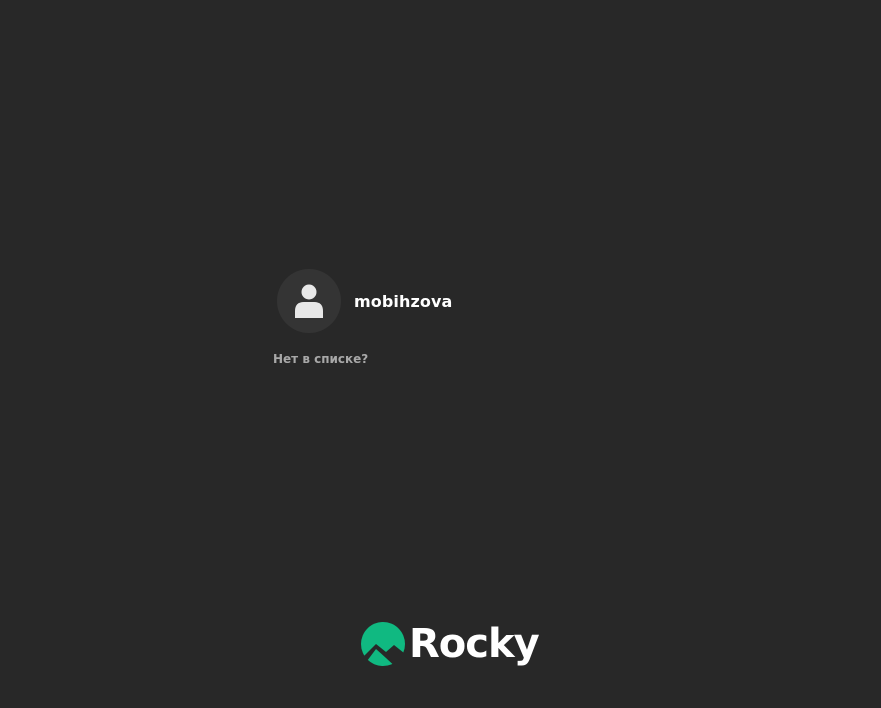 The image size is (881, 708). I want to click on distro-logo: Rocky, so click(450, 644).